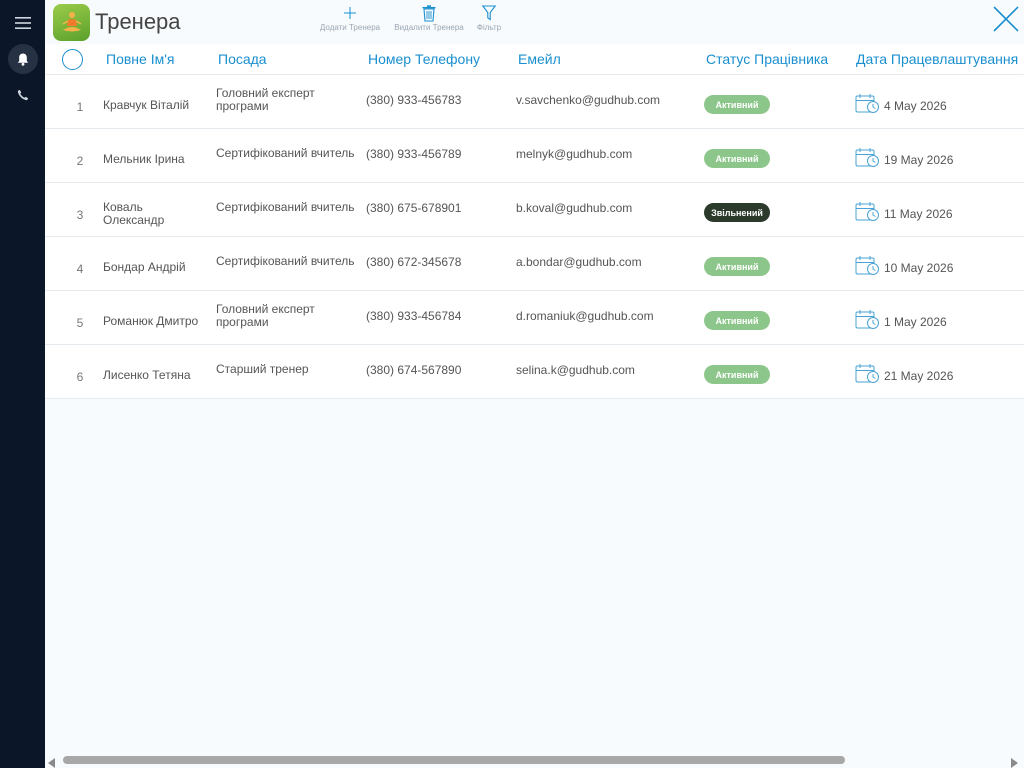 This screenshot has height=768, width=1024. What do you see at coordinates (80, 107) in the screenshot?
I see `row-number: 1` at bounding box center [80, 107].